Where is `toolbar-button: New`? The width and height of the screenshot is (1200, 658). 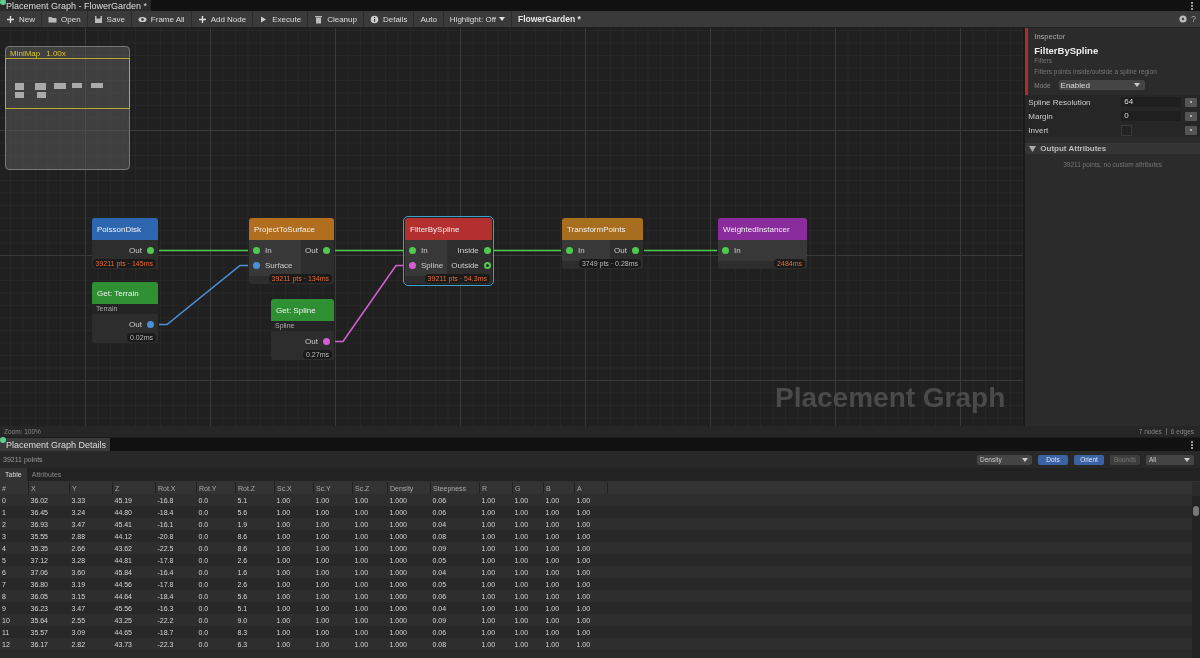 toolbar-button: New is located at coordinates (21, 19).